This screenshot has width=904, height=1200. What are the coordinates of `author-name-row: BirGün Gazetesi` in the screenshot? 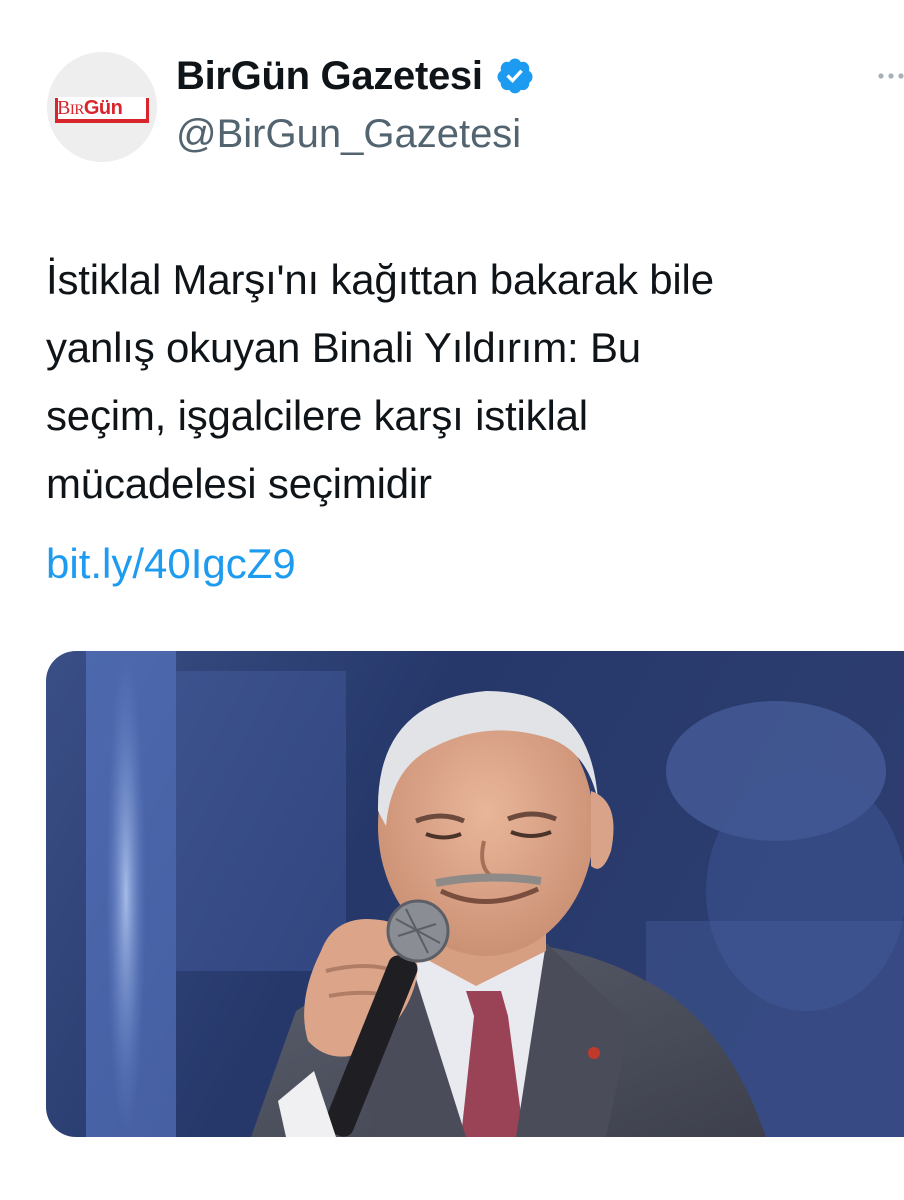 It's located at (355, 76).